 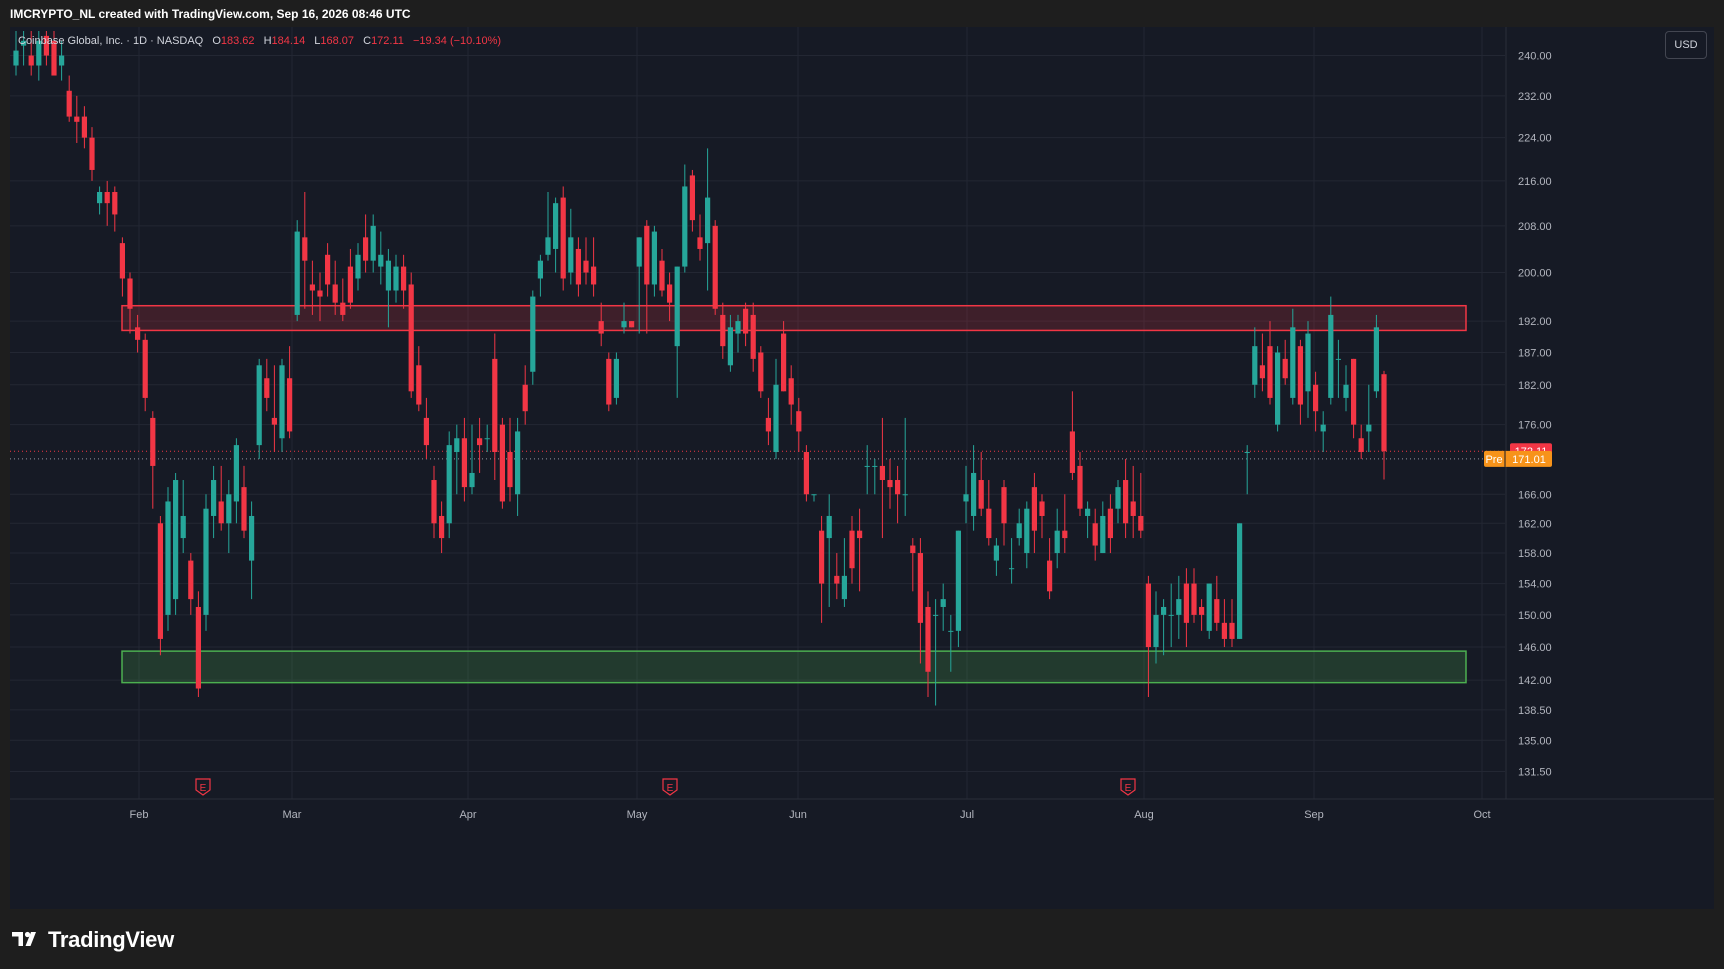 I want to click on tradingview-logo-icon, so click(x=27, y=939).